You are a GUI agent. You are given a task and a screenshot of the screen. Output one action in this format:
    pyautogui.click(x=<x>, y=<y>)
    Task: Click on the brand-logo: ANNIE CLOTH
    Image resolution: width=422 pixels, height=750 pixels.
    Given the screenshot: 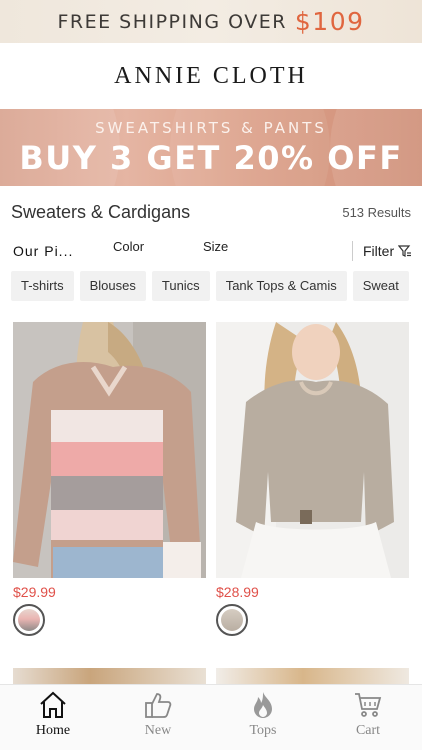 What is the action you would take?
    pyautogui.click(x=211, y=76)
    